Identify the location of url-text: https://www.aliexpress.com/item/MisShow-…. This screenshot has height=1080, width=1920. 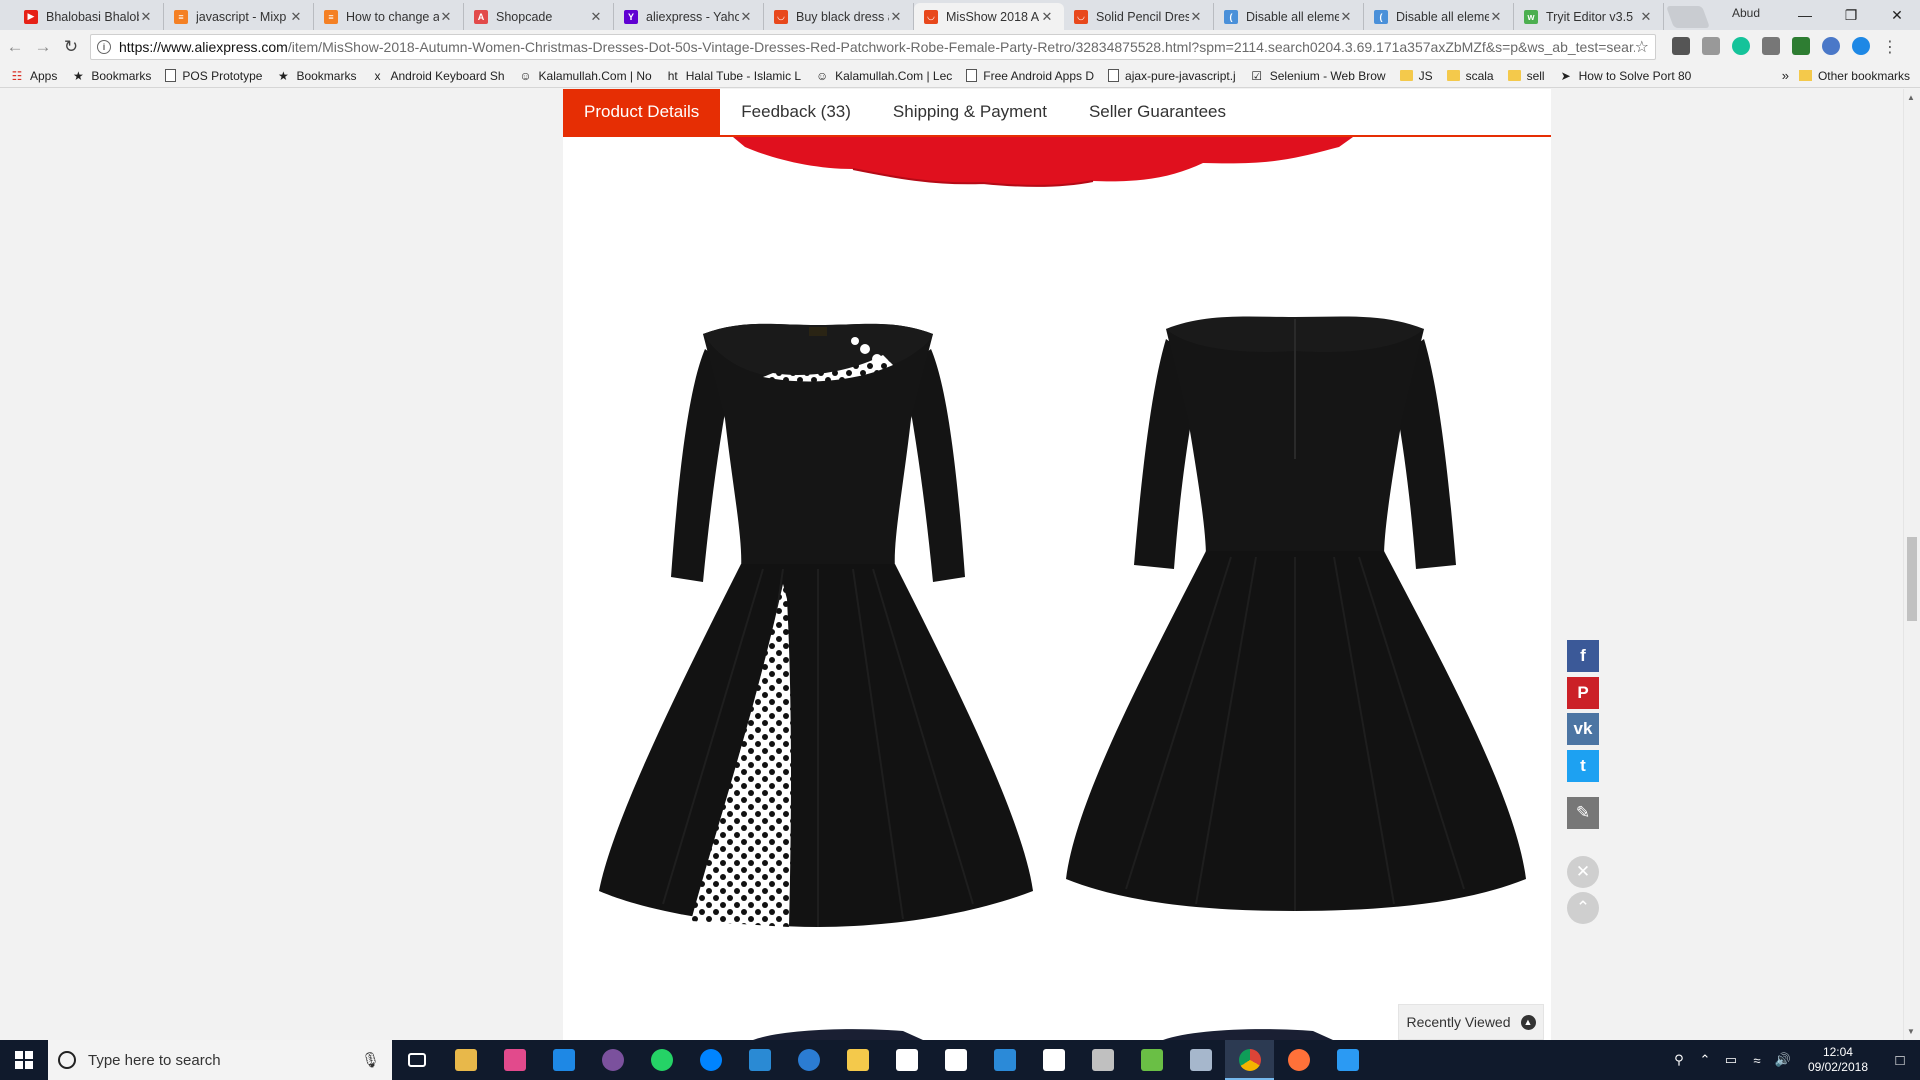
(877, 47).